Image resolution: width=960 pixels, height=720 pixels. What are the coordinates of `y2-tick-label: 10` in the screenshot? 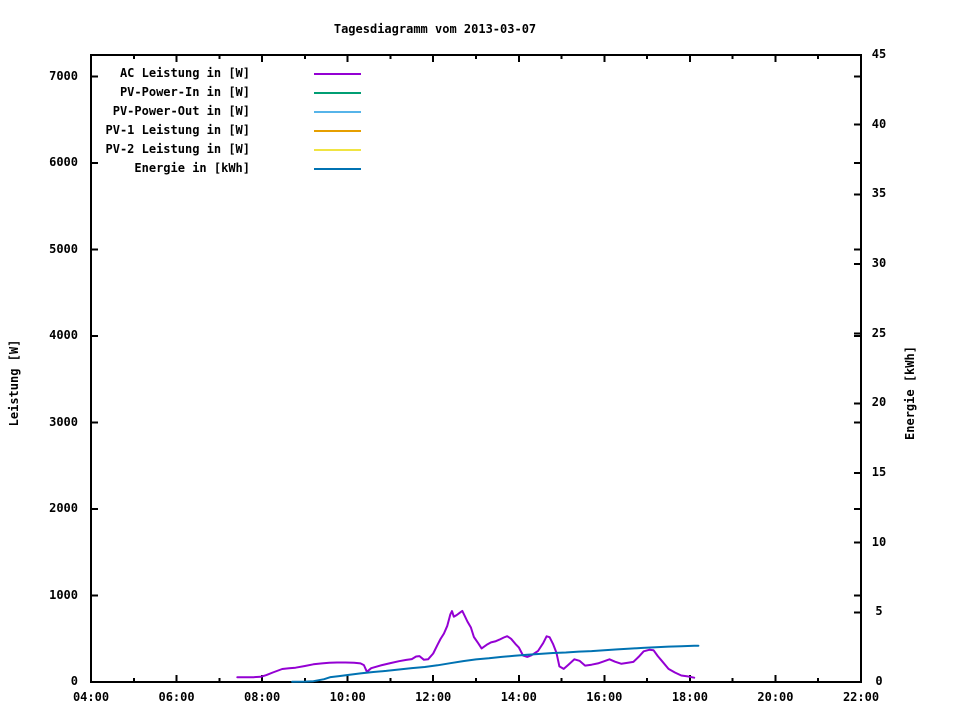 It's located at (879, 541).